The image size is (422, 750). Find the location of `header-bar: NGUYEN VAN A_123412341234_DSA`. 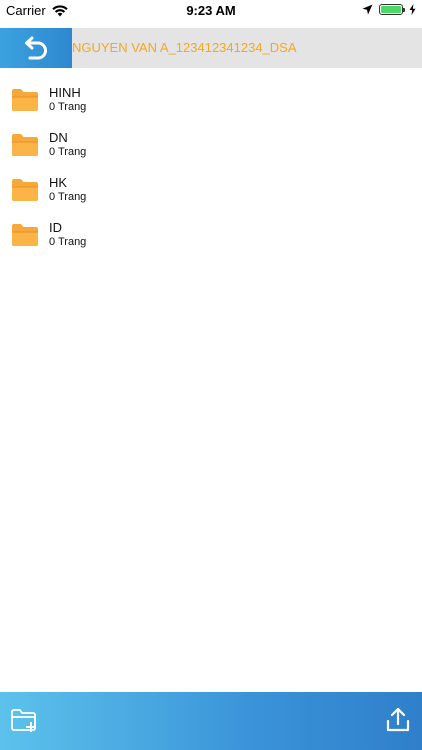

header-bar: NGUYEN VAN A_123412341234_DSA is located at coordinates (211, 48).